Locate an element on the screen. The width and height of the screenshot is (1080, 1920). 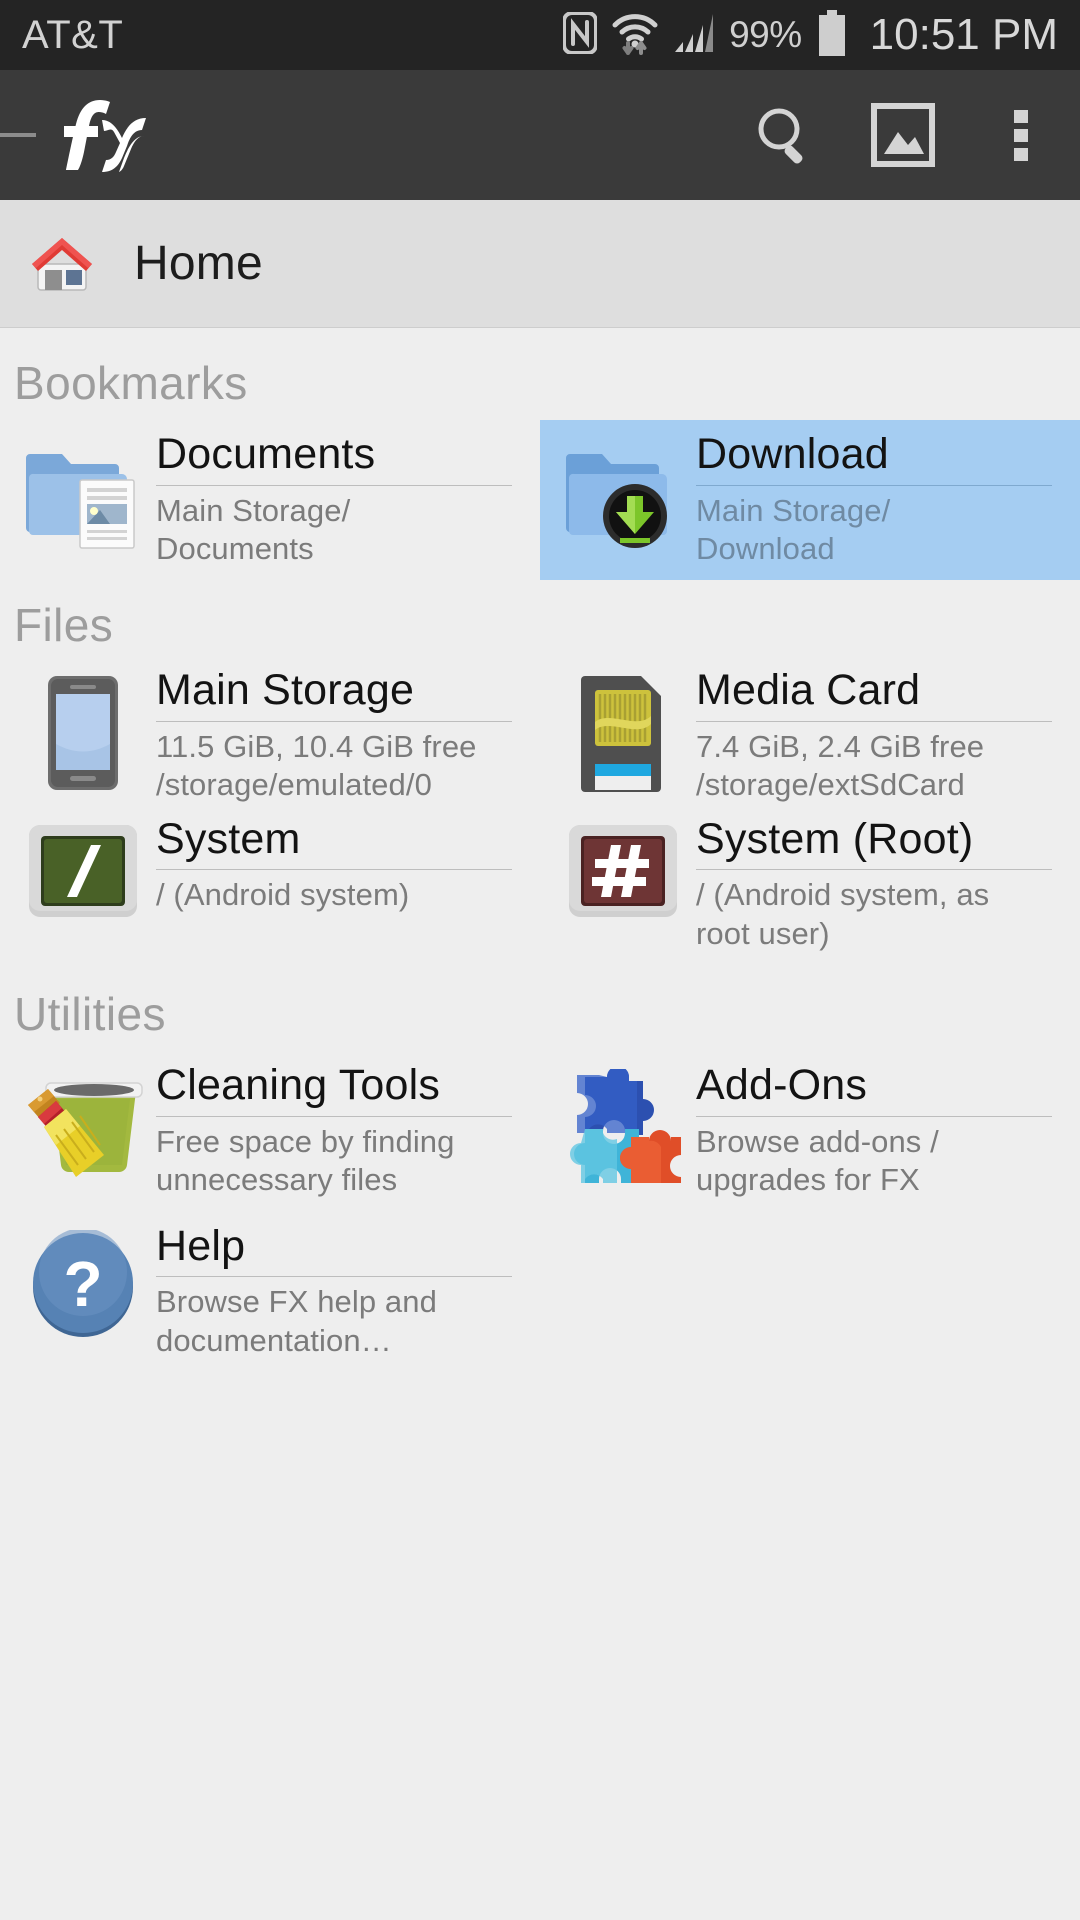
file-body: System / (Android system) is located at coordinates (336, 864).